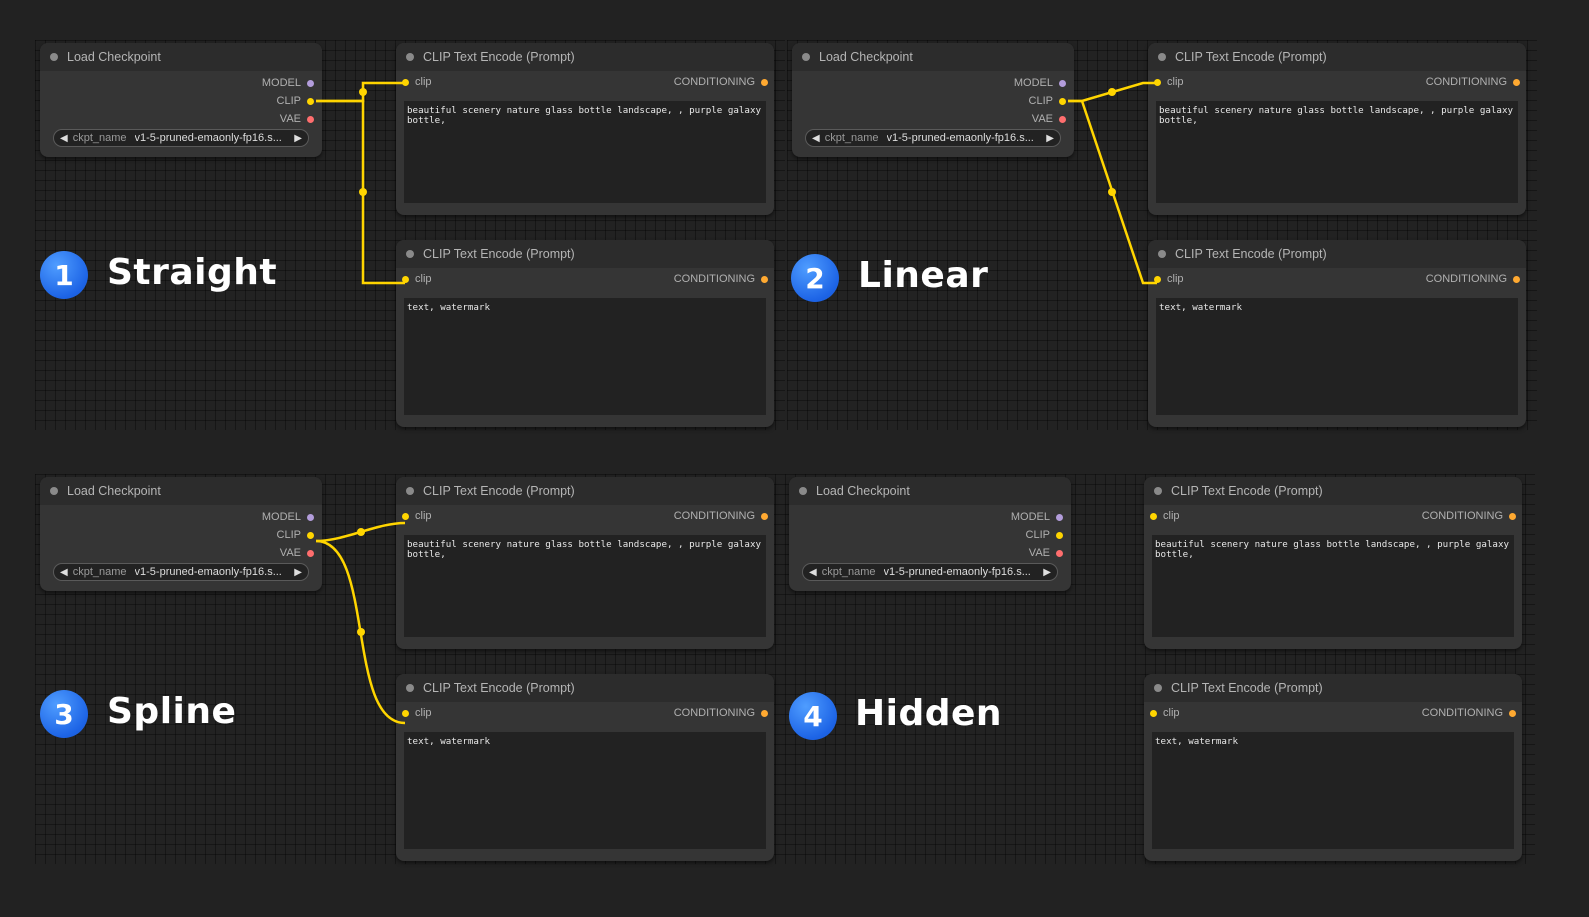 This screenshot has width=1589, height=917. I want to click on output-label-model: MODEL, so click(1033, 83).